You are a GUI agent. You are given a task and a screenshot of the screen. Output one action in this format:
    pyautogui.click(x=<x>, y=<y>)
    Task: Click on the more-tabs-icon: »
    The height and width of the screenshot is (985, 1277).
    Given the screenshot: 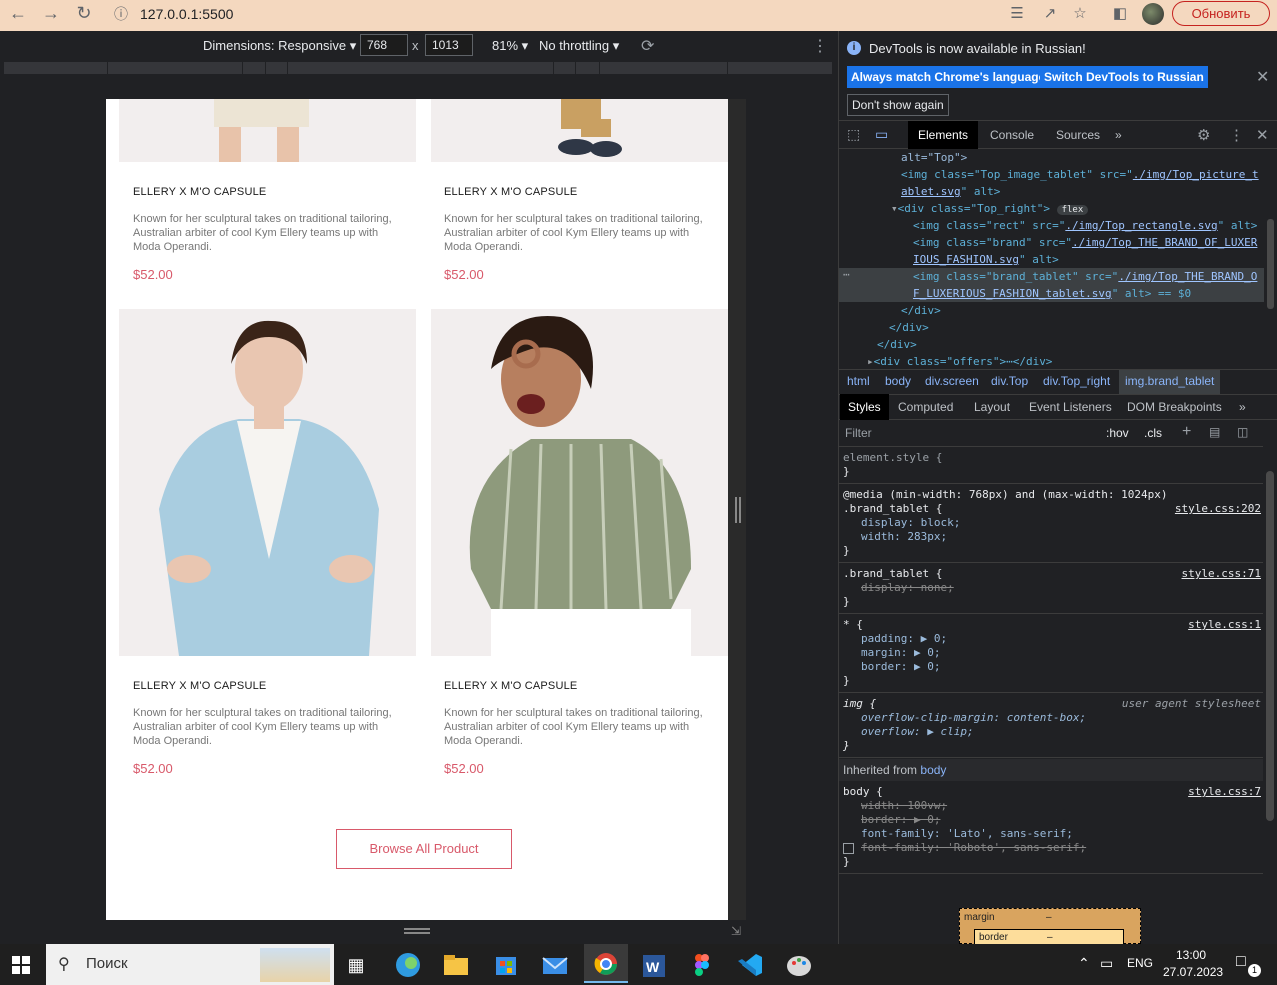 What is the action you would take?
    pyautogui.click(x=1242, y=407)
    